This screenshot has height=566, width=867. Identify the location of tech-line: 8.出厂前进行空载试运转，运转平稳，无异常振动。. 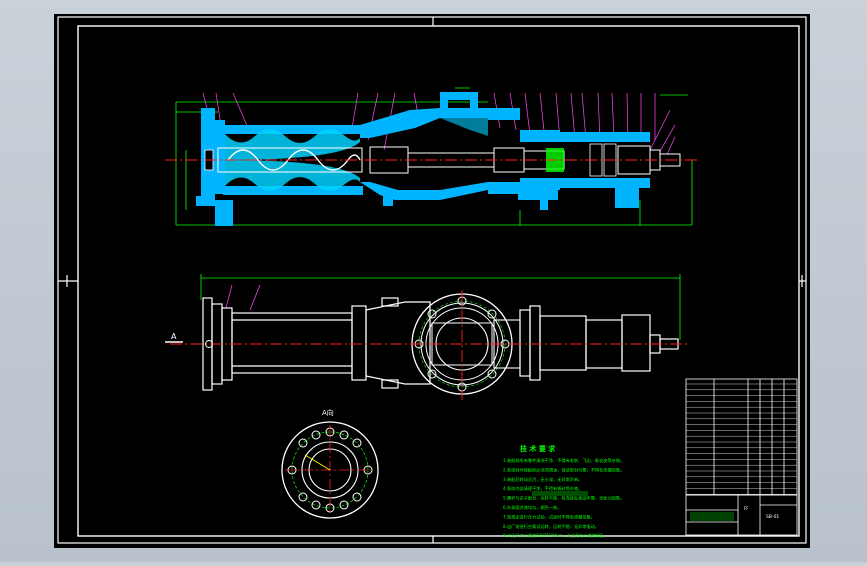
(551, 526).